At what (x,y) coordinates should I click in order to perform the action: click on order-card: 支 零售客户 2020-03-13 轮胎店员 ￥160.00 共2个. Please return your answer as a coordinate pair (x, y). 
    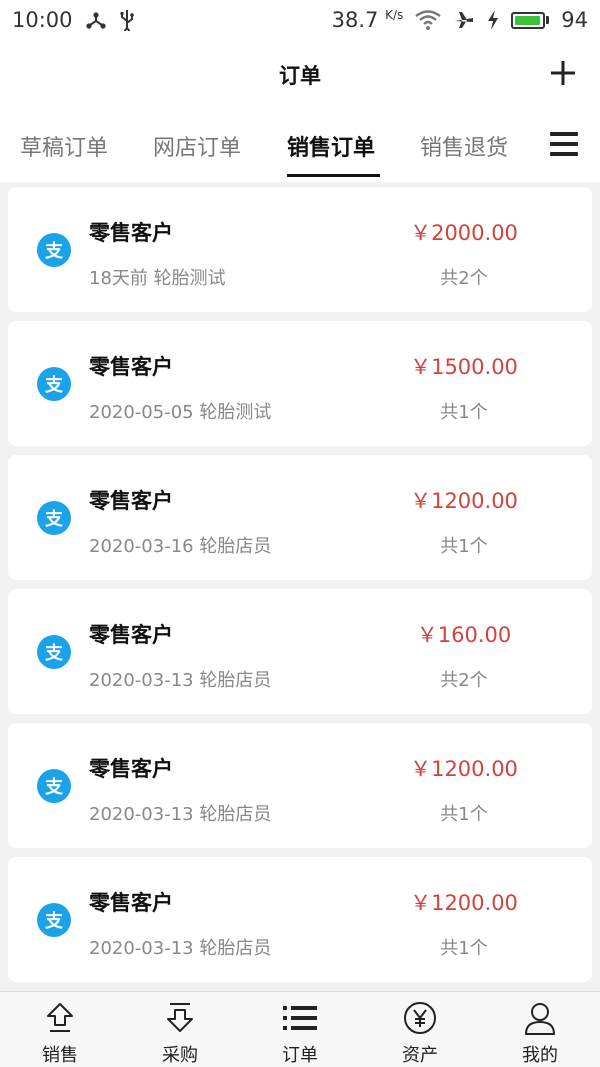
    Looking at the image, I should click on (300, 651).